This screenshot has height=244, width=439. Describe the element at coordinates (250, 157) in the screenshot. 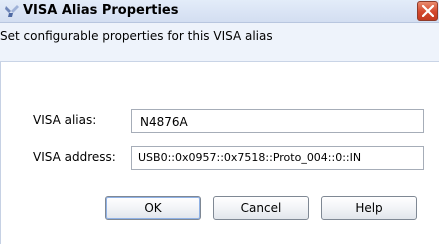

I see `visa-address-value: USB0::0x0957::0x7518::Proto_004::0::IN` at that location.